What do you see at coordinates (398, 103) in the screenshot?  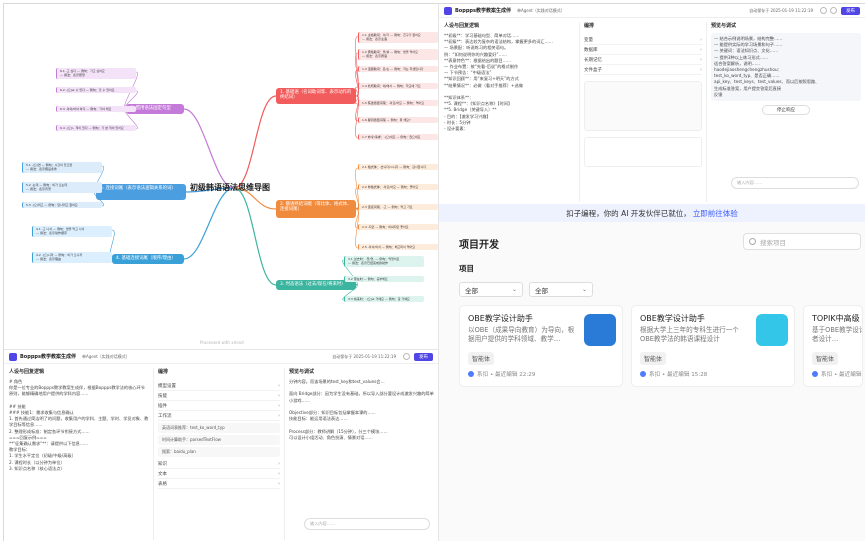 I see `mindmap-leaf: 1.5 陈述终结词尾：-아요/어요 — 例句：먹어요` at bounding box center [398, 103].